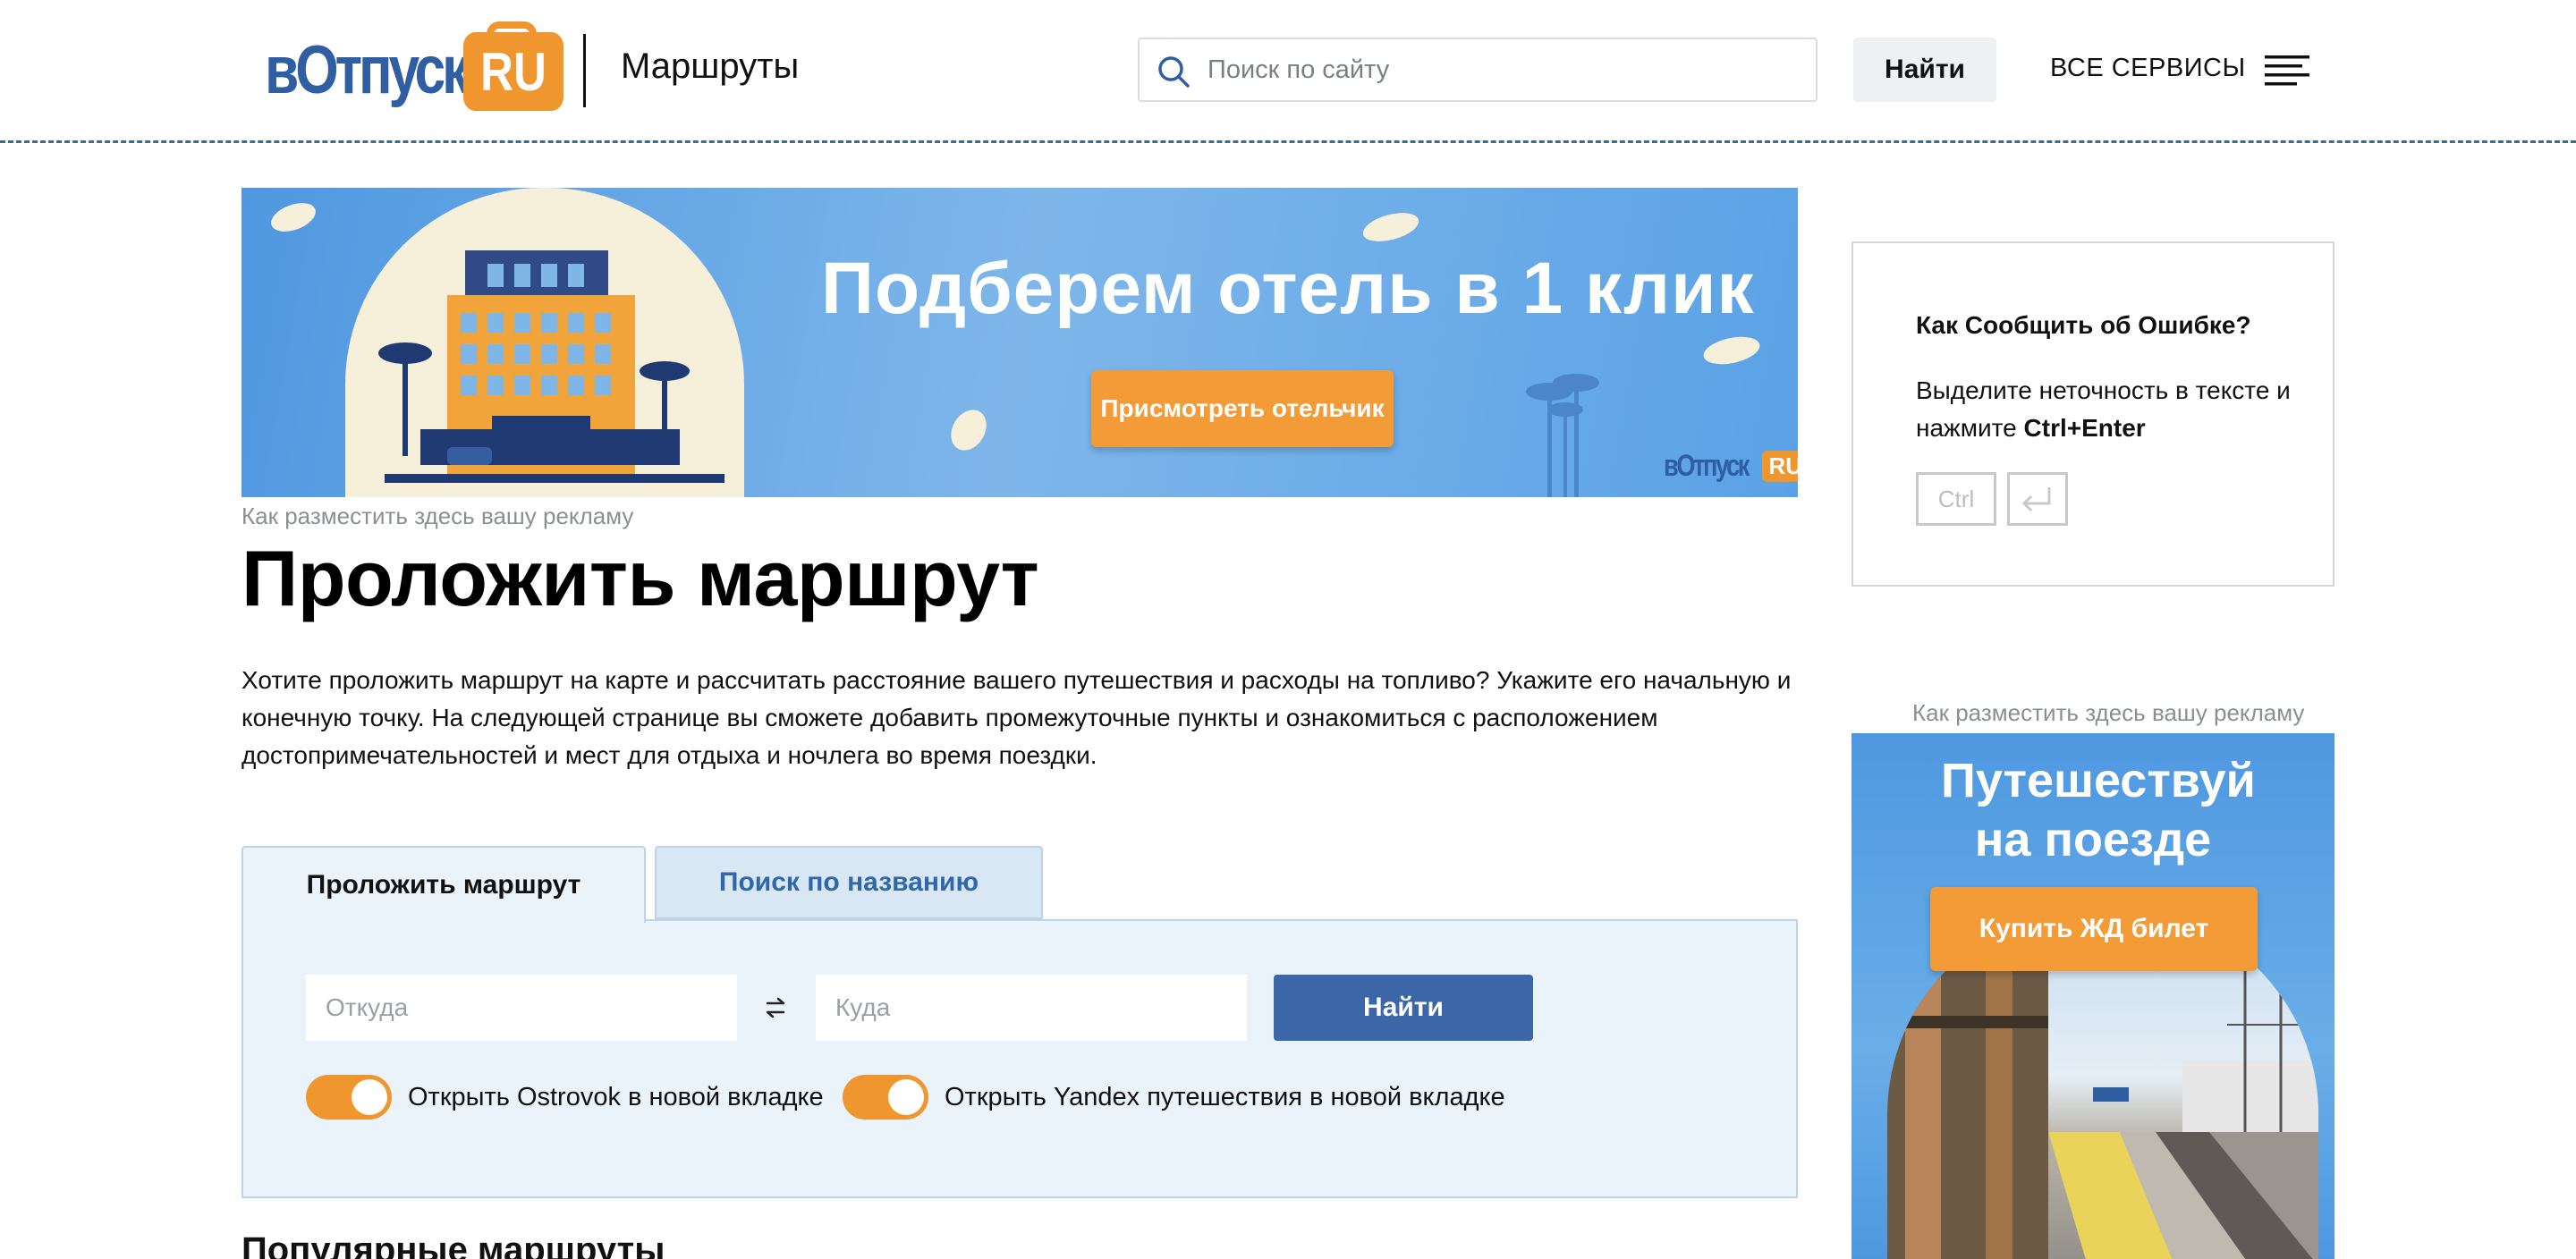 This screenshot has height=1259, width=2576. I want to click on ad-placement-link: Как разместить здесь вашу рекламу, so click(437, 516).